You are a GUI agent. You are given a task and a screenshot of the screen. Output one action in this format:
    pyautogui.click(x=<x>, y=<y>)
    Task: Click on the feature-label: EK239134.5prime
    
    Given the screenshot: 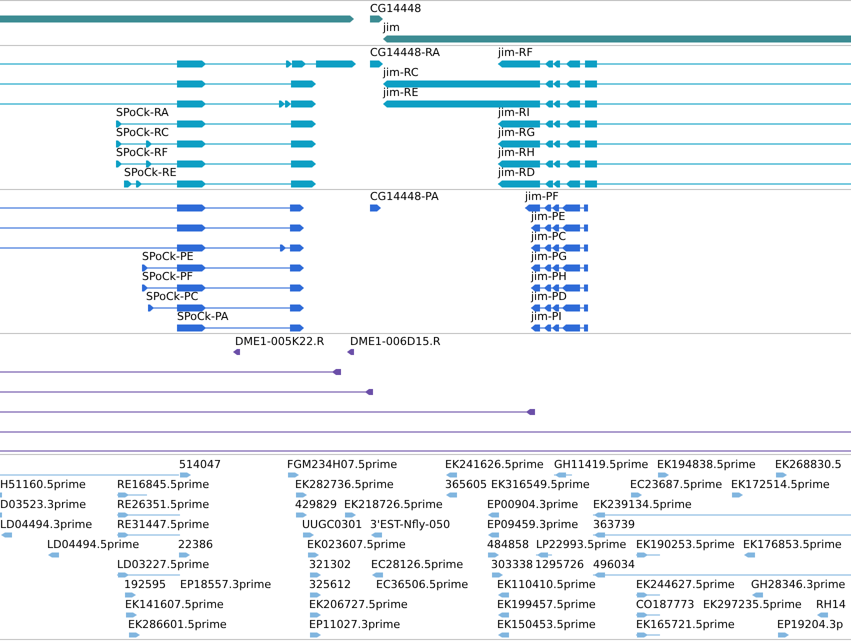 What is the action you would take?
    pyautogui.click(x=642, y=505)
    